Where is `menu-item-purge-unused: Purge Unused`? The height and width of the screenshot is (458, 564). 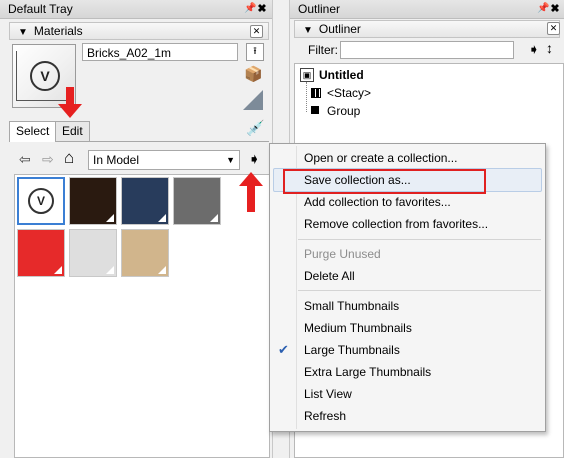
menu-item-purge-unused: Purge Unused is located at coordinates (342, 254).